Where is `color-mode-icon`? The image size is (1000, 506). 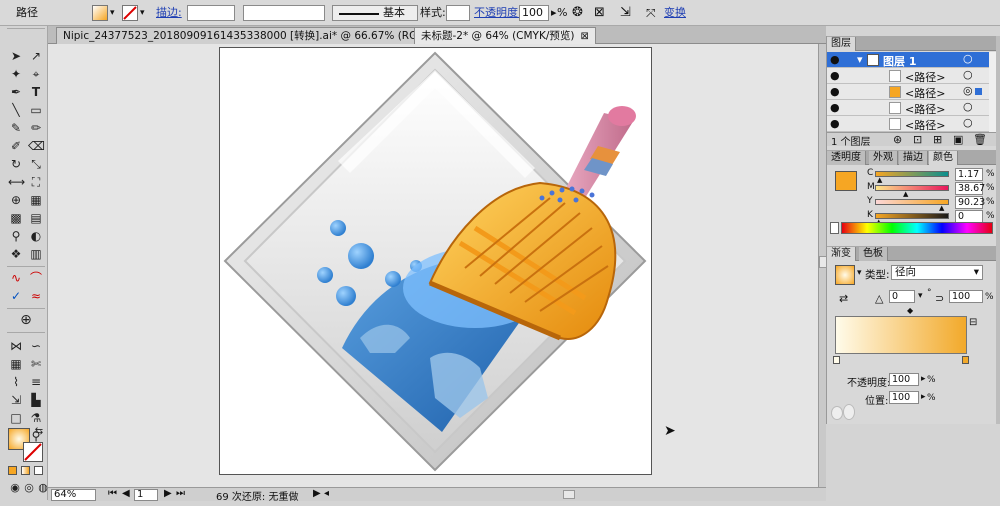
color-mode-icon is located at coordinates (12, 470).